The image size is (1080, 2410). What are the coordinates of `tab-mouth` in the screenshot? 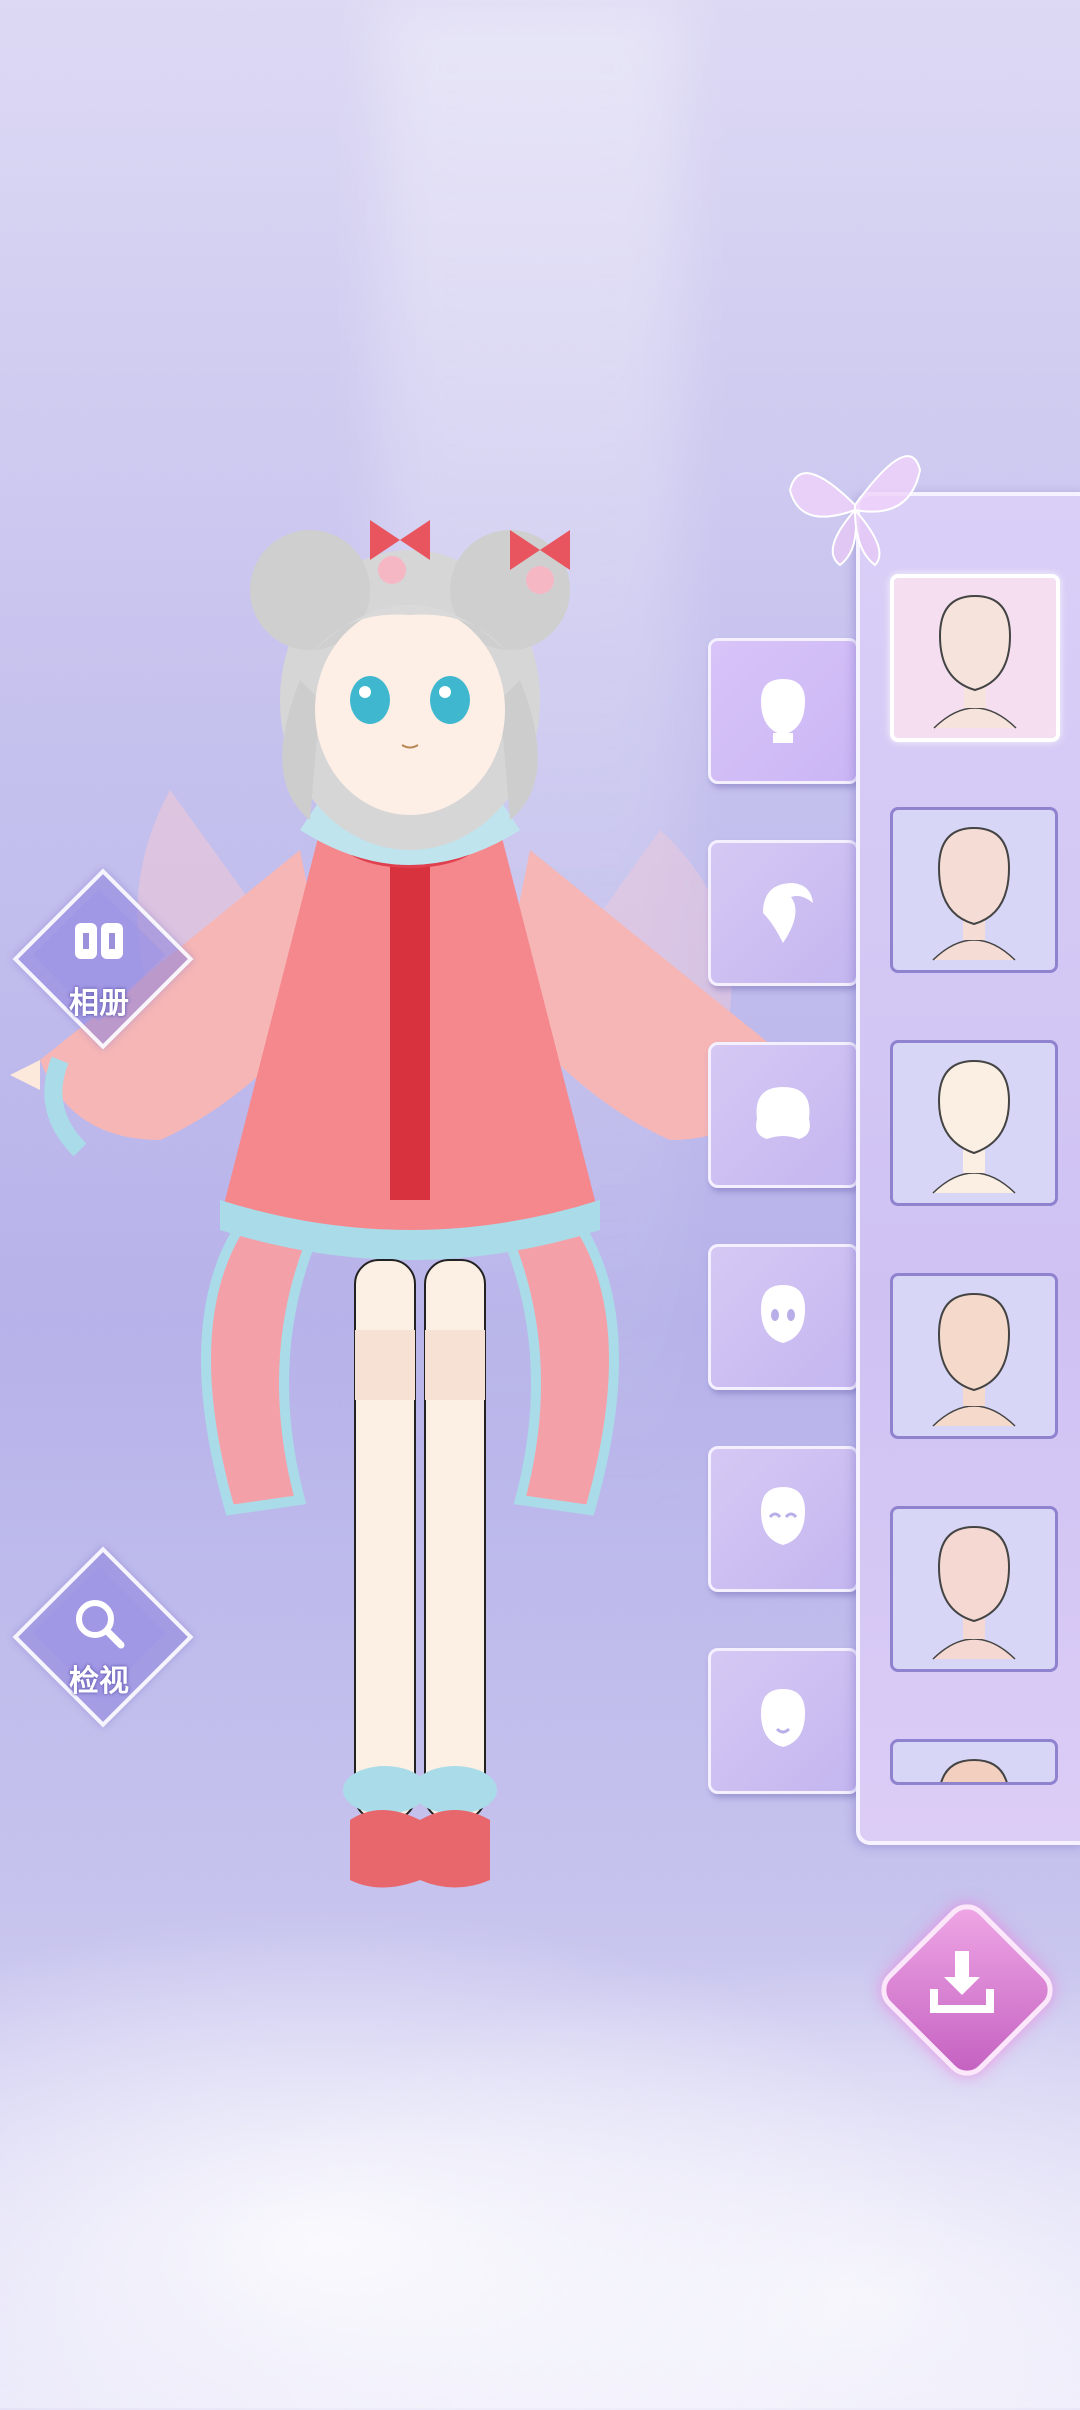 It's located at (783, 1721).